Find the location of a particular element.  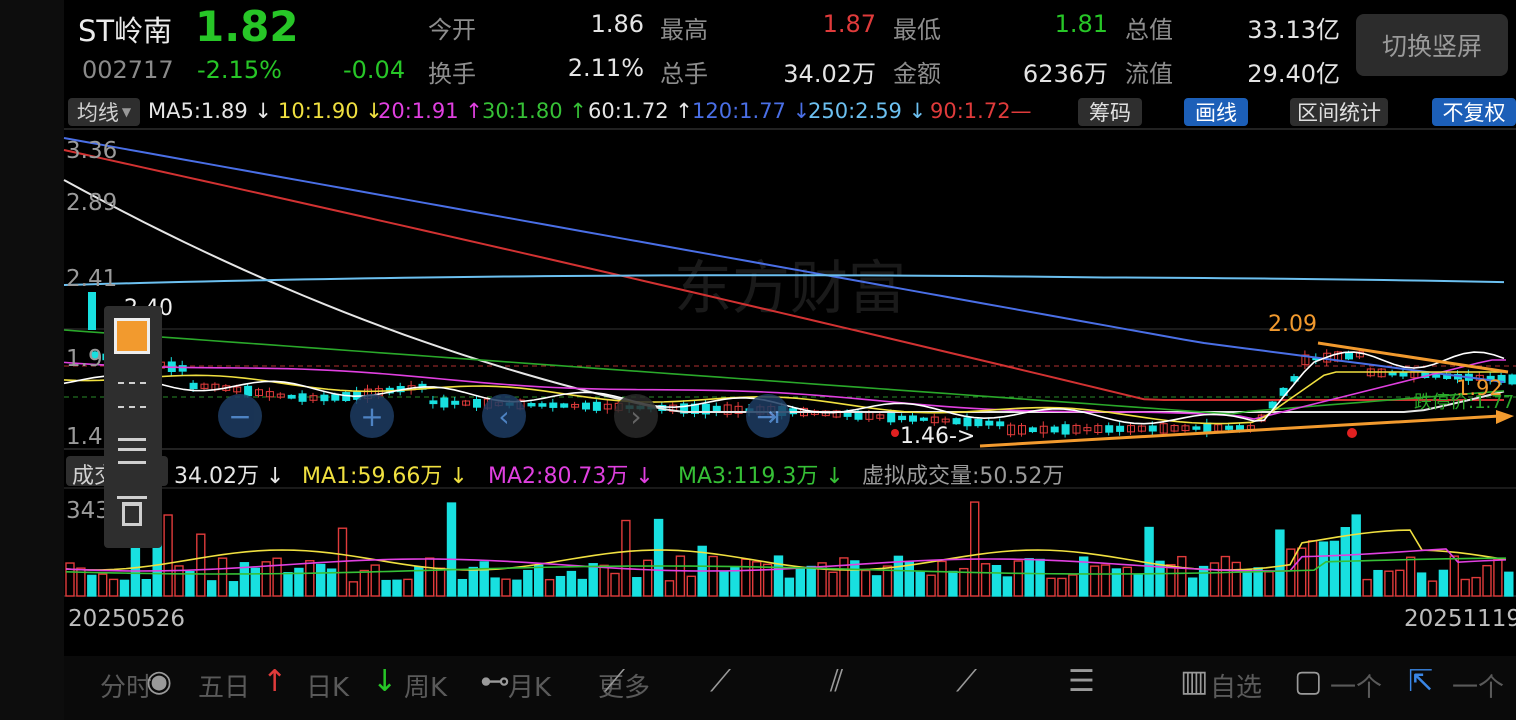

color-swatch-button is located at coordinates (132, 336).